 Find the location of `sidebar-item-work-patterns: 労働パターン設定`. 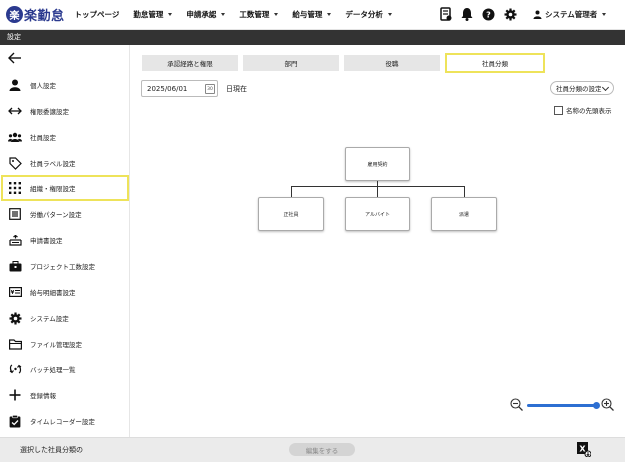

sidebar-item-work-patterns: 労働パターン設定 is located at coordinates (65, 214).